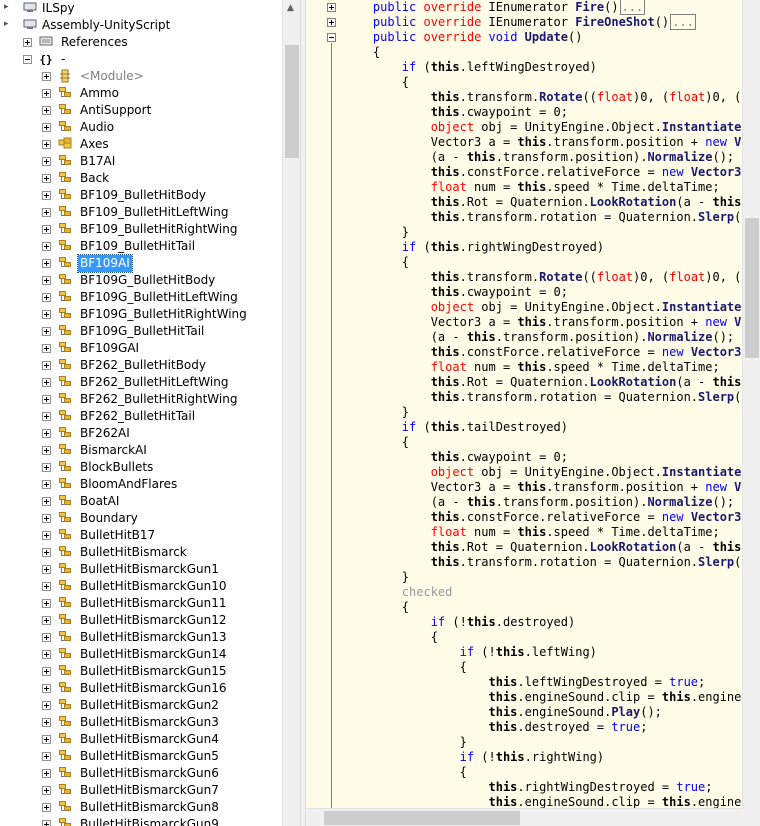  I want to click on tree-item-type: BF262_BulletHitBody, so click(141, 365).